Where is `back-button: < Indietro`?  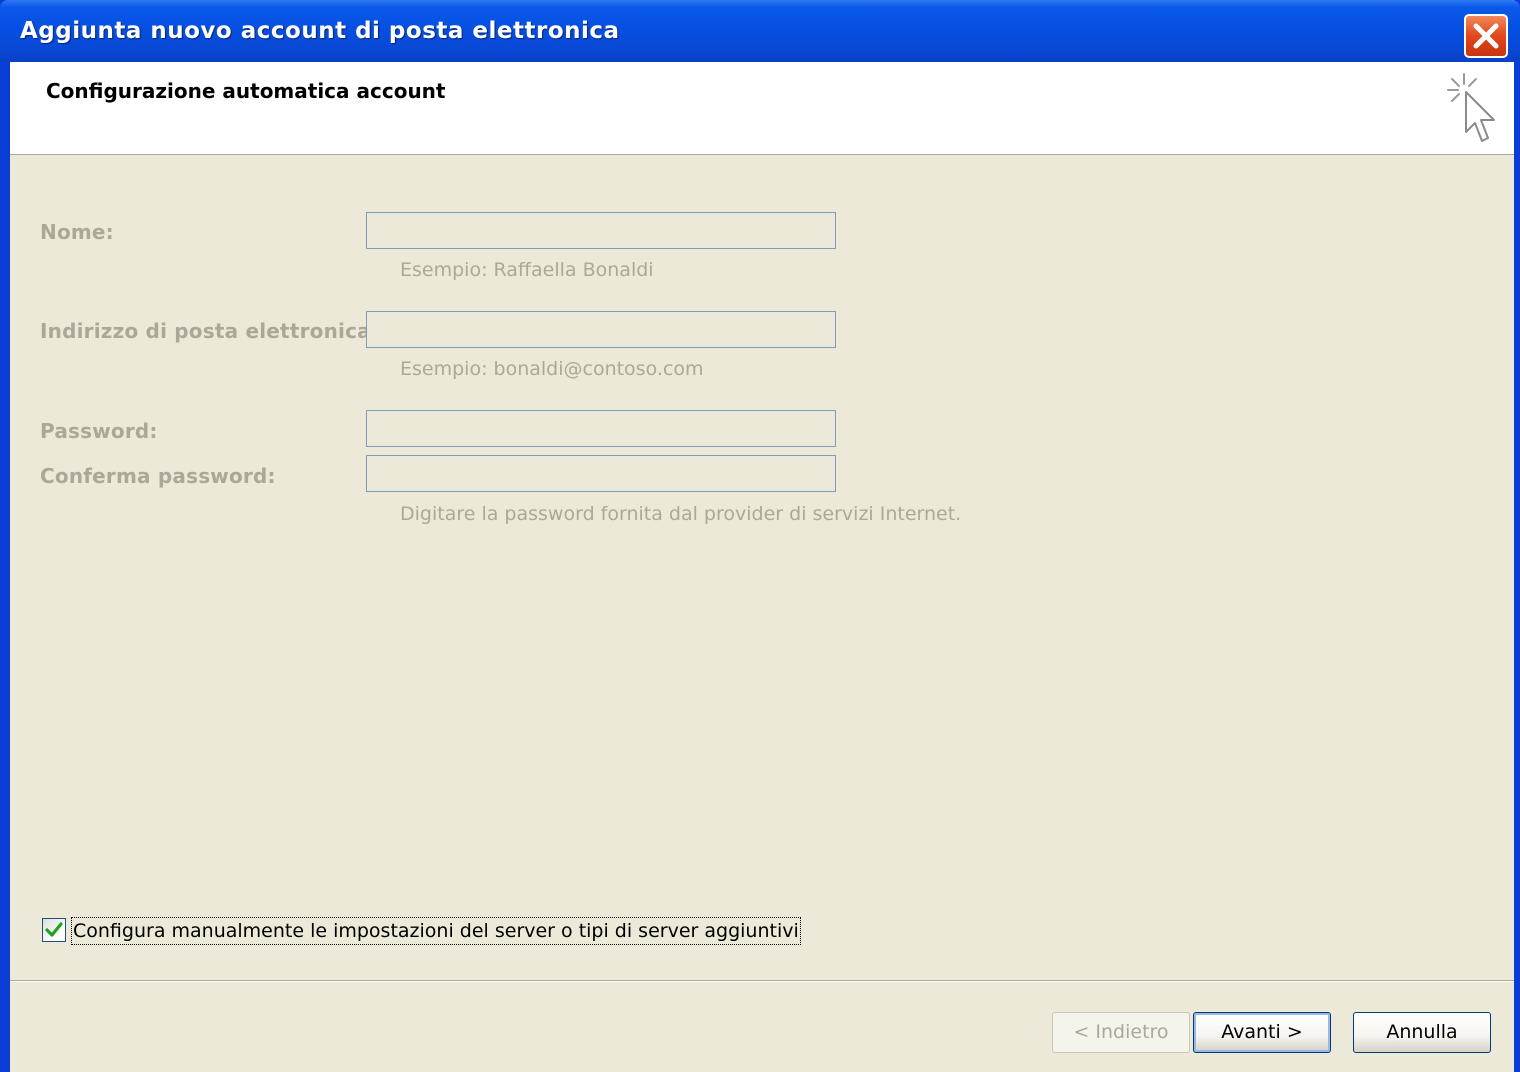 back-button: < Indietro is located at coordinates (1121, 1032).